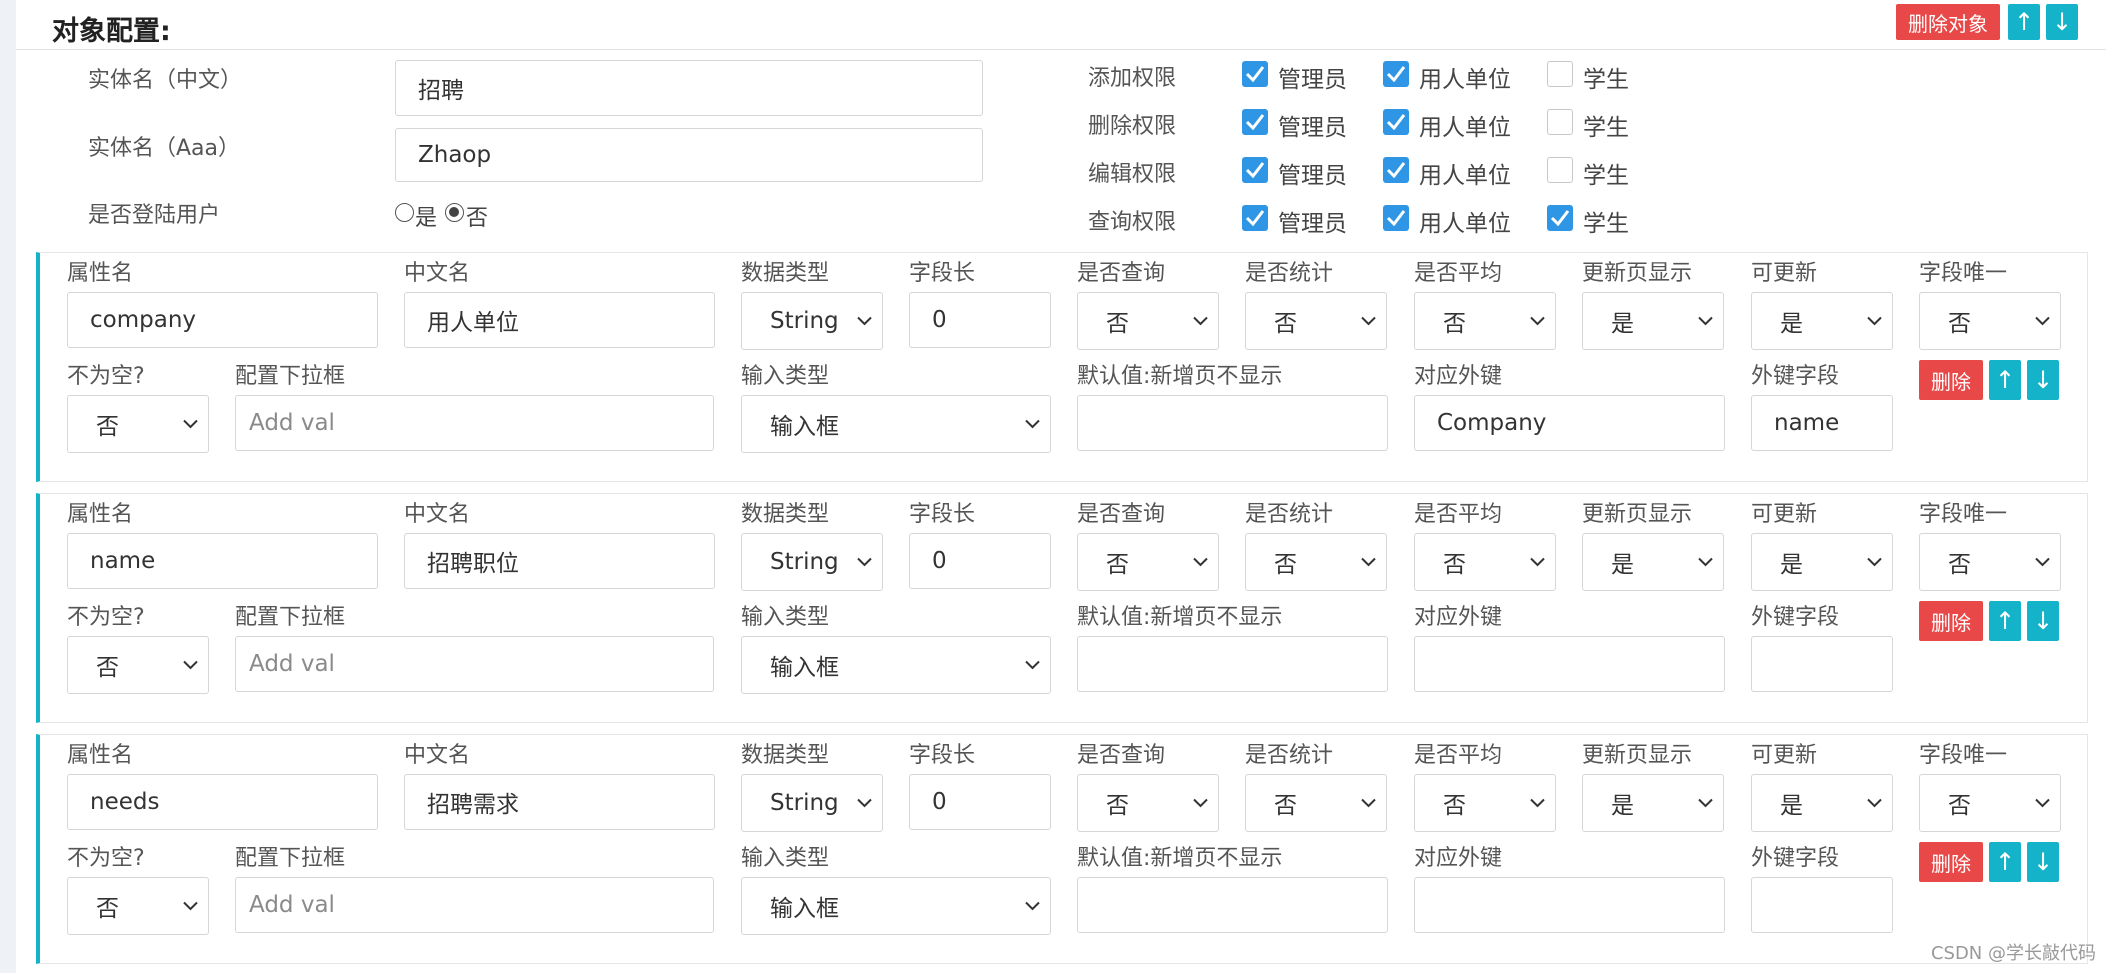 This screenshot has height=973, width=2106. Describe the element at coordinates (1458, 514) in the screenshot. I see `field-label-is-avg: 是否平均` at that location.